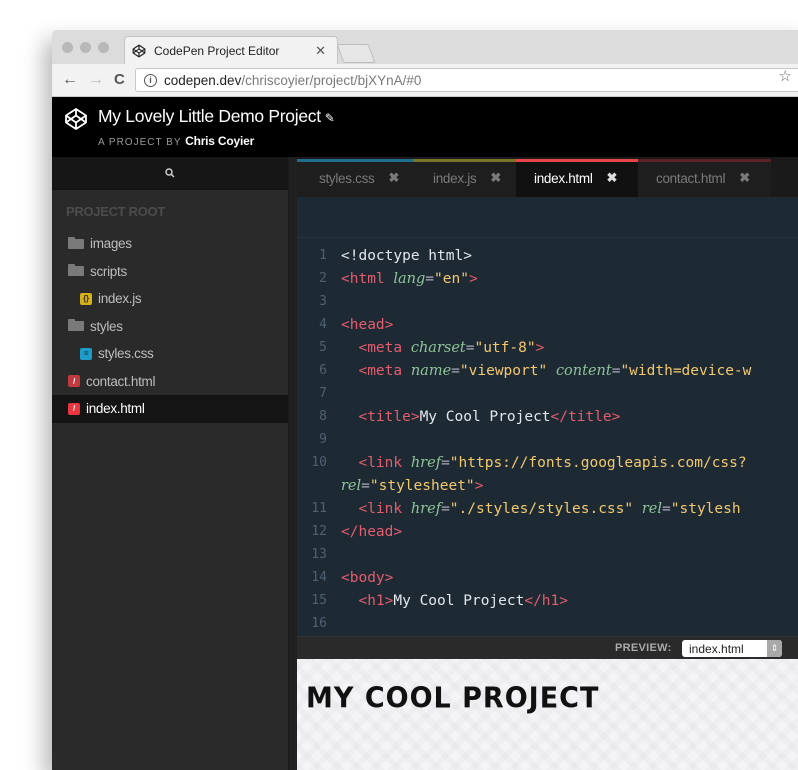  Describe the element at coordinates (547, 278) in the screenshot. I see `code-line: 2 <html lang = "en" >` at that location.